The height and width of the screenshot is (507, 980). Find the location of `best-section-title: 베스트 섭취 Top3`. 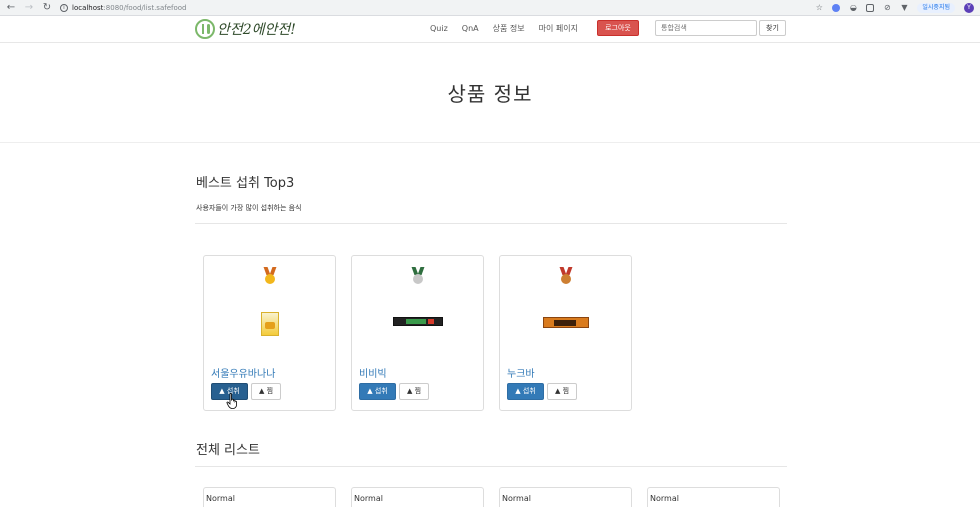

best-section-title: 베스트 섭취 Top3 is located at coordinates (245, 183).